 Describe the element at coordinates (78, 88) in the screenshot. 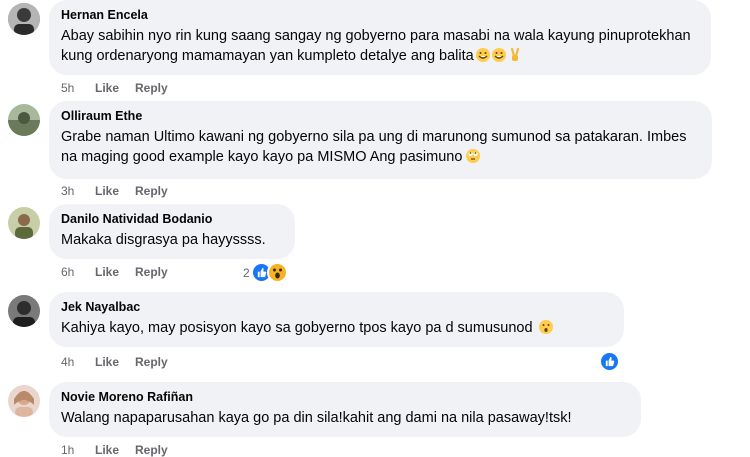

I see `comment-timestamp: 5h` at that location.